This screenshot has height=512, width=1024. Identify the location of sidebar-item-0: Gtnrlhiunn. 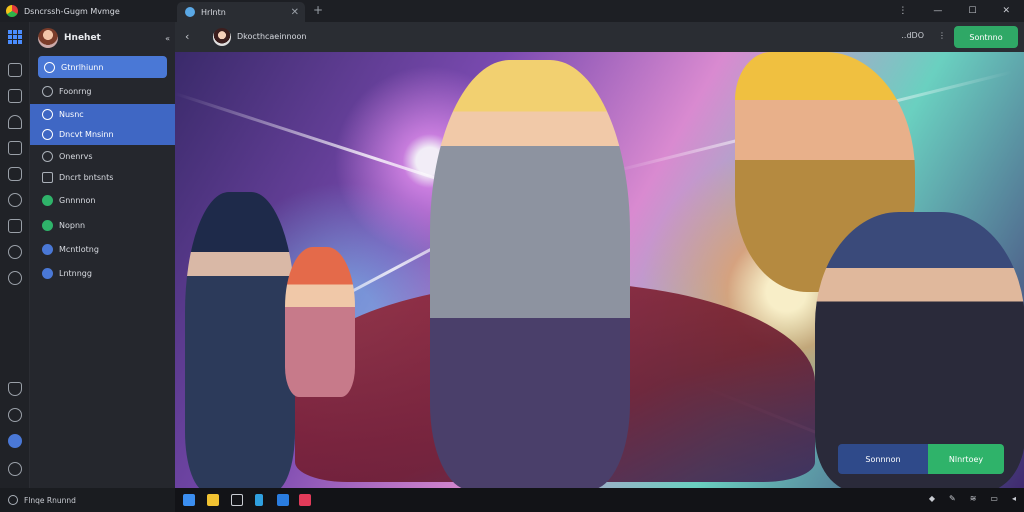
(102, 67).